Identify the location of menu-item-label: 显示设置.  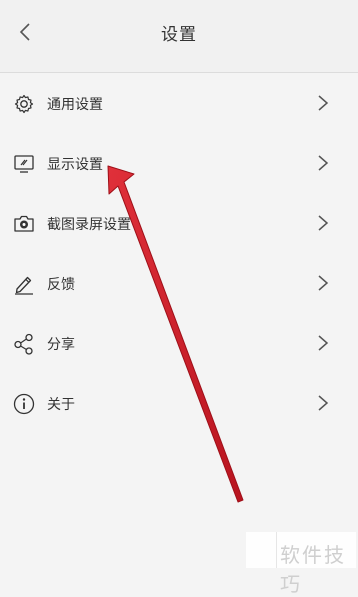
(75, 165).